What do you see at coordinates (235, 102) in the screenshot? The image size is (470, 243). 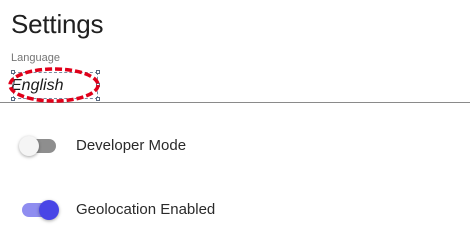 I see `language-underline` at bounding box center [235, 102].